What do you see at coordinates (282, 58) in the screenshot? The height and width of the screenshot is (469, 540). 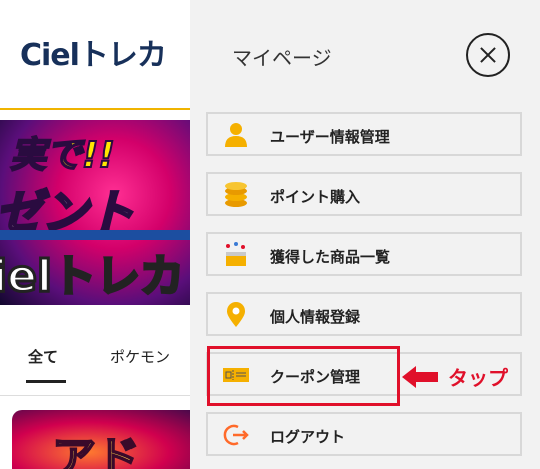 I see `drawer-title: マイページ` at bounding box center [282, 58].